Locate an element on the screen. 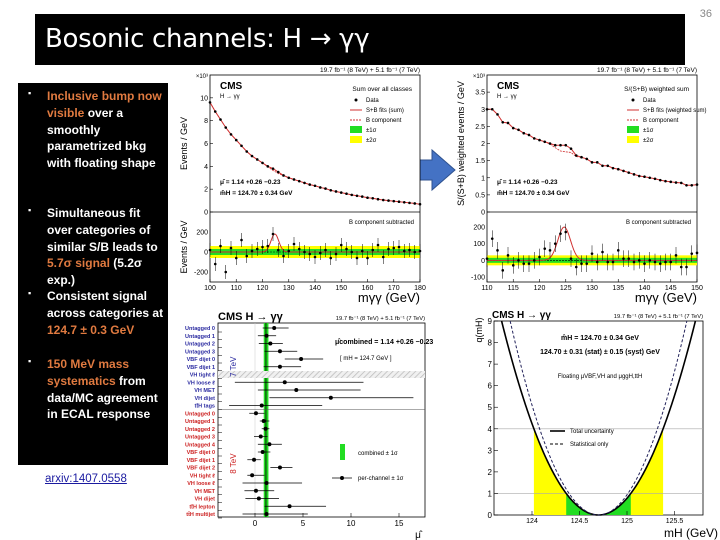 The height and width of the screenshot is (540, 720). x-tick-label: 120 is located at coordinates (263, 288).